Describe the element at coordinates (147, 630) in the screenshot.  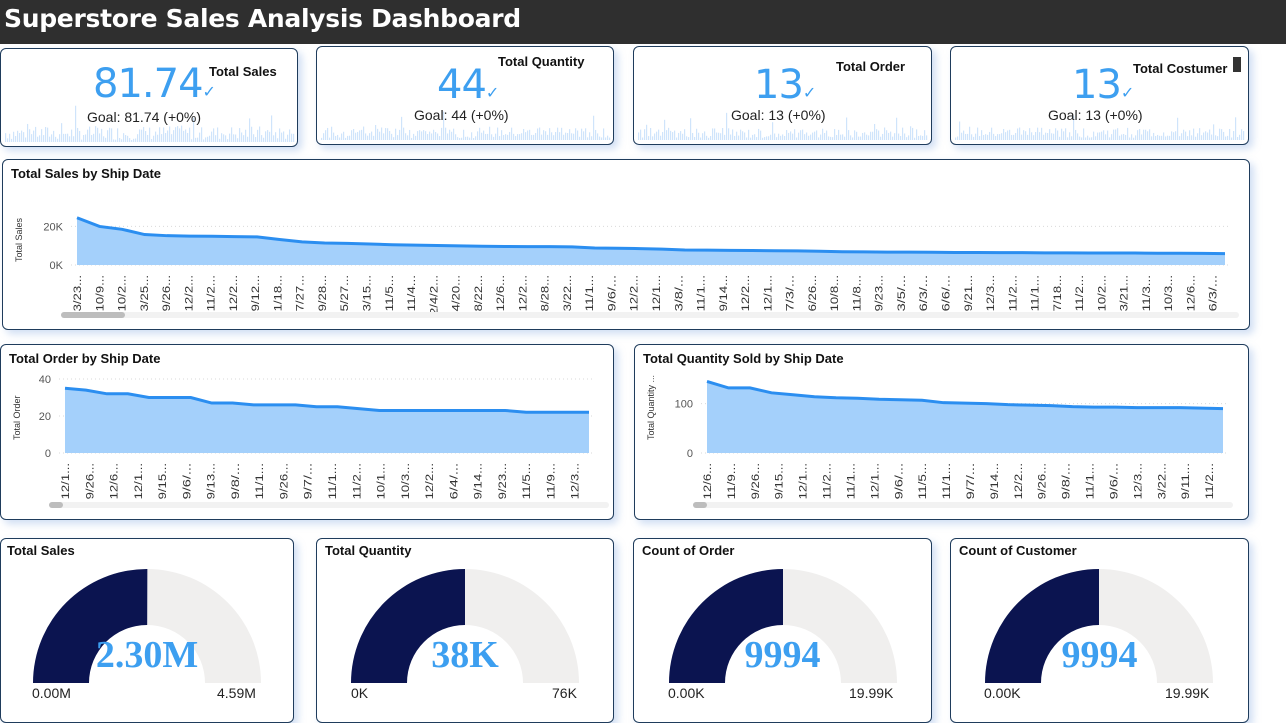
I see `gauge-card-total-sales: Total Sales 2.30M 0.00M 4.59M` at that location.